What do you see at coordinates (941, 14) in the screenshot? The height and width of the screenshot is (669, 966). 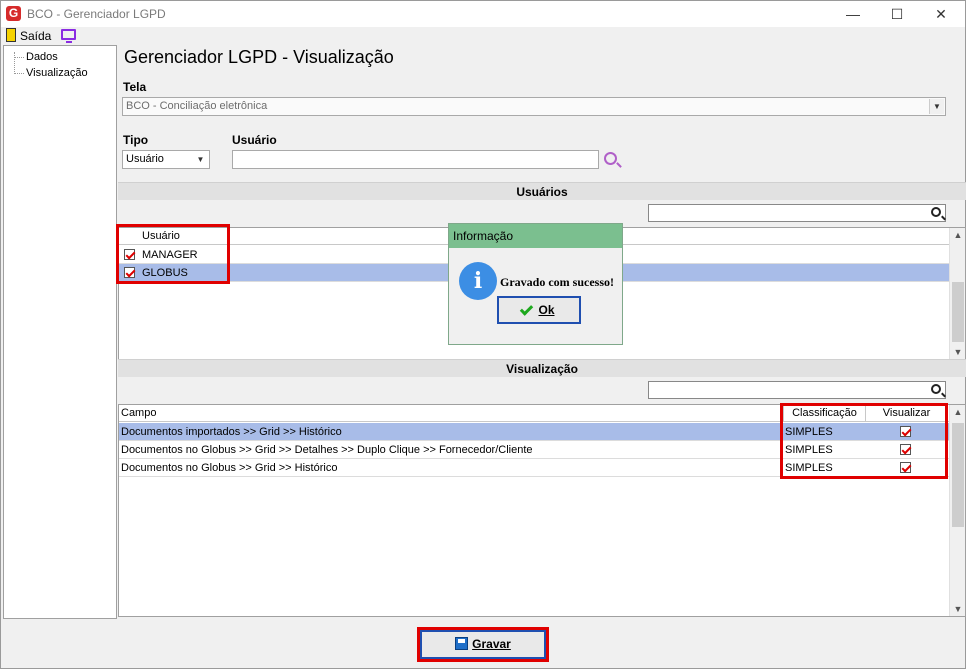 I see `close-button: ✕` at bounding box center [941, 14].